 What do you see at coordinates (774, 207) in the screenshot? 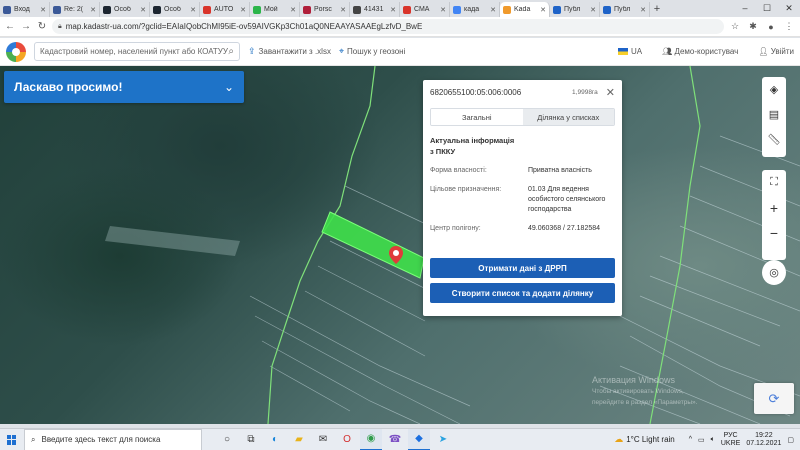
I see `zoom-in-icon: +` at bounding box center [774, 207].